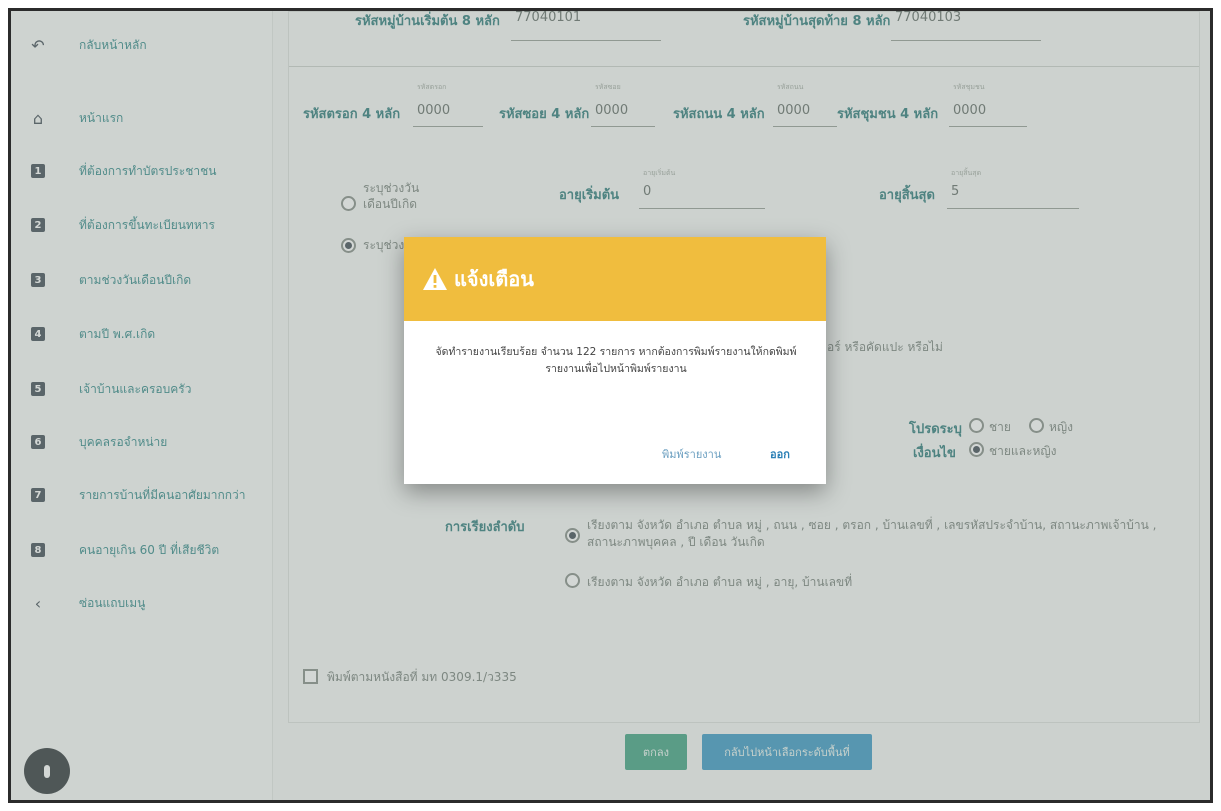 This screenshot has width=1221, height=811. Describe the element at coordinates (691, 454) in the screenshot. I see `print-report-button: พิมพ์รายงาน` at that location.